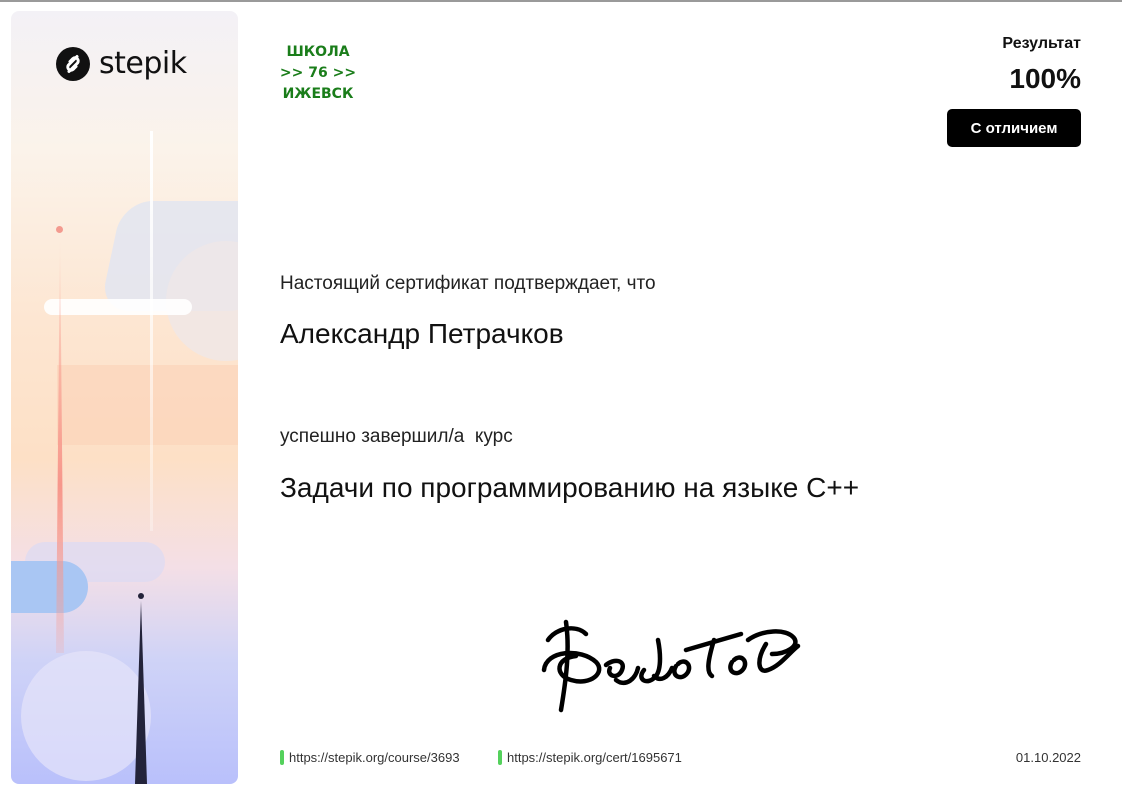 The image size is (1122, 794). I want to click on stepik-logo-icon, so click(73, 64).